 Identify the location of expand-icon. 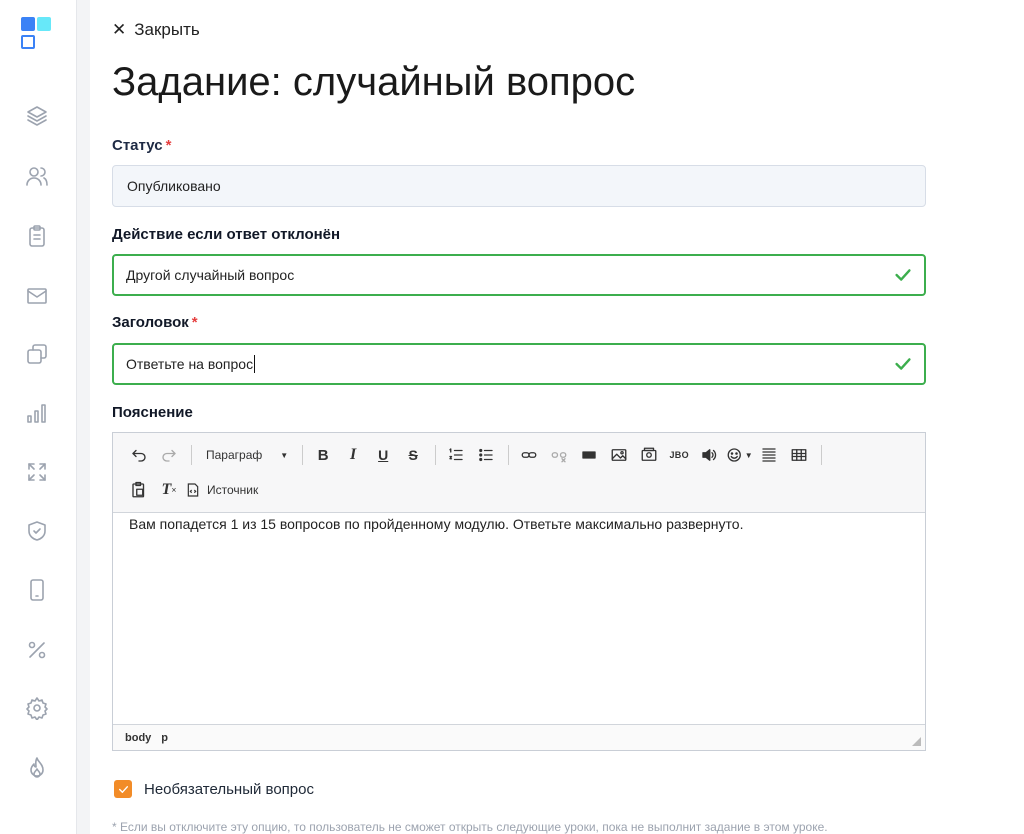
(37, 472).